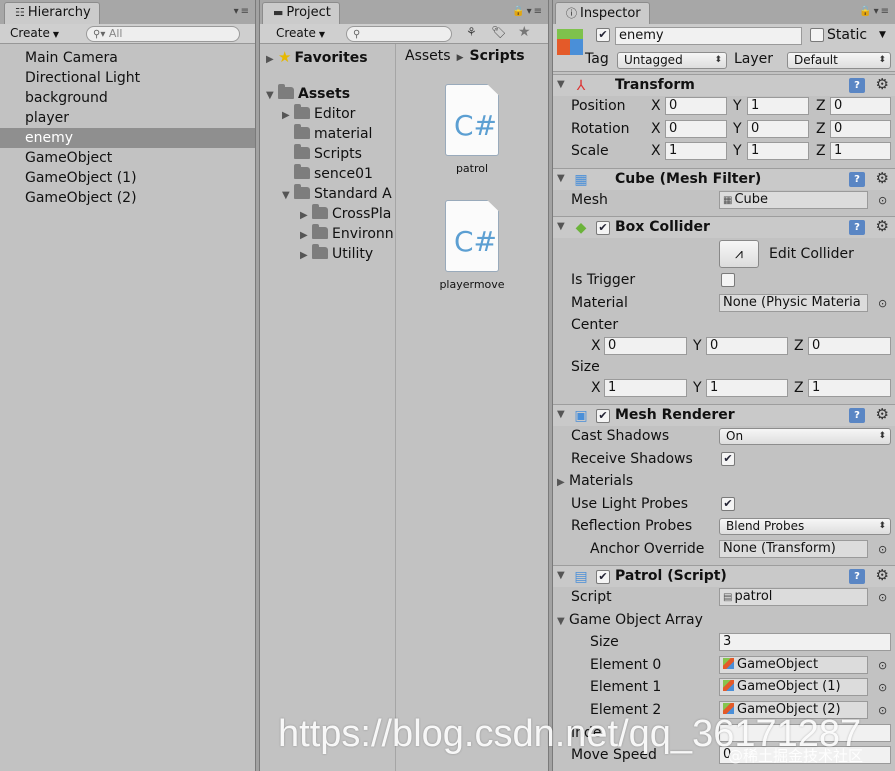 The image size is (895, 771). Describe the element at coordinates (805, 526) in the screenshot. I see `reflection-probes-dropdown: Blend Probes ⬍` at that location.